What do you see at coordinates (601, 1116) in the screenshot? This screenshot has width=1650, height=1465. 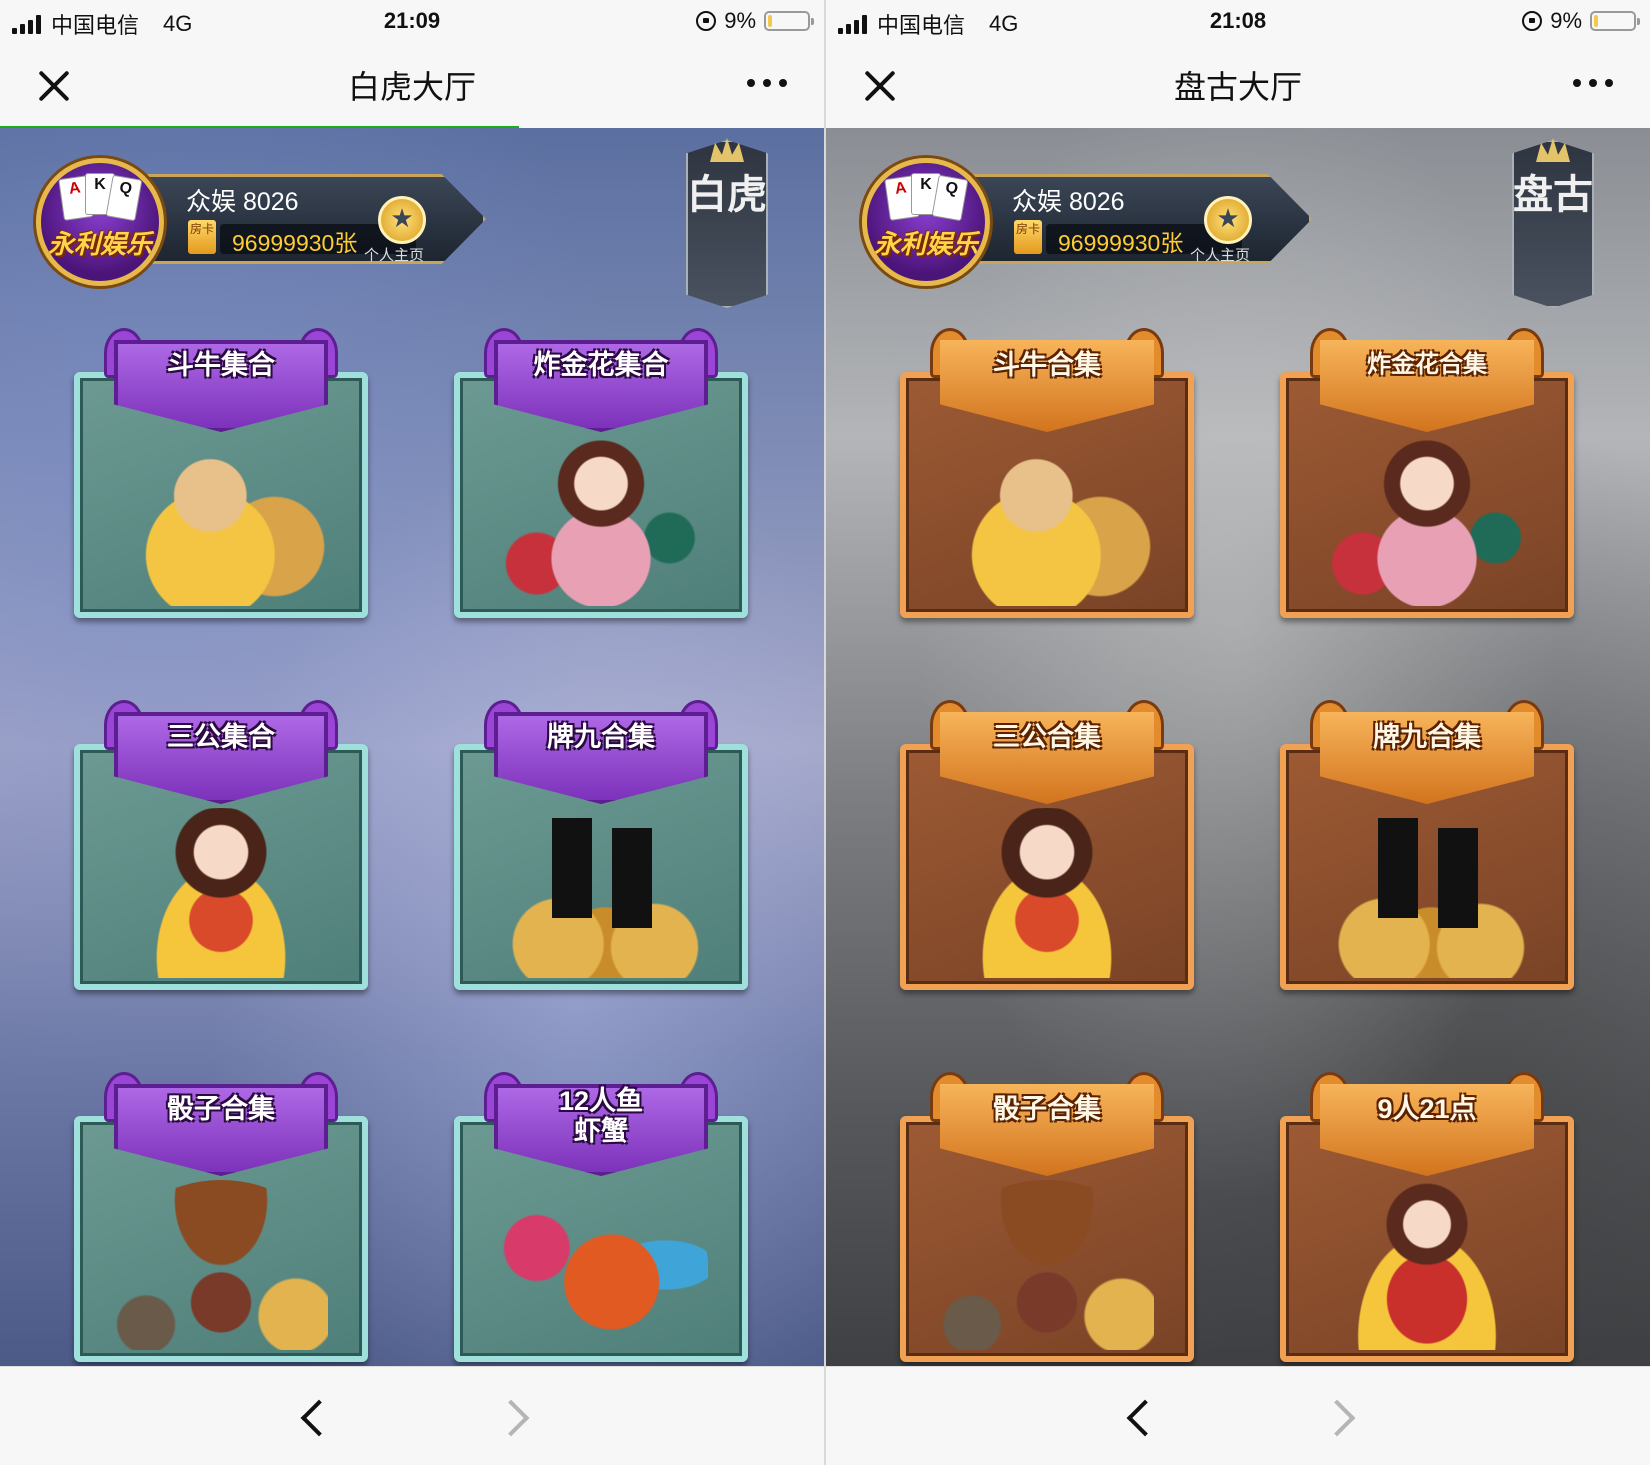 I see `game-label: 12人鱼虾蟹` at bounding box center [601, 1116].